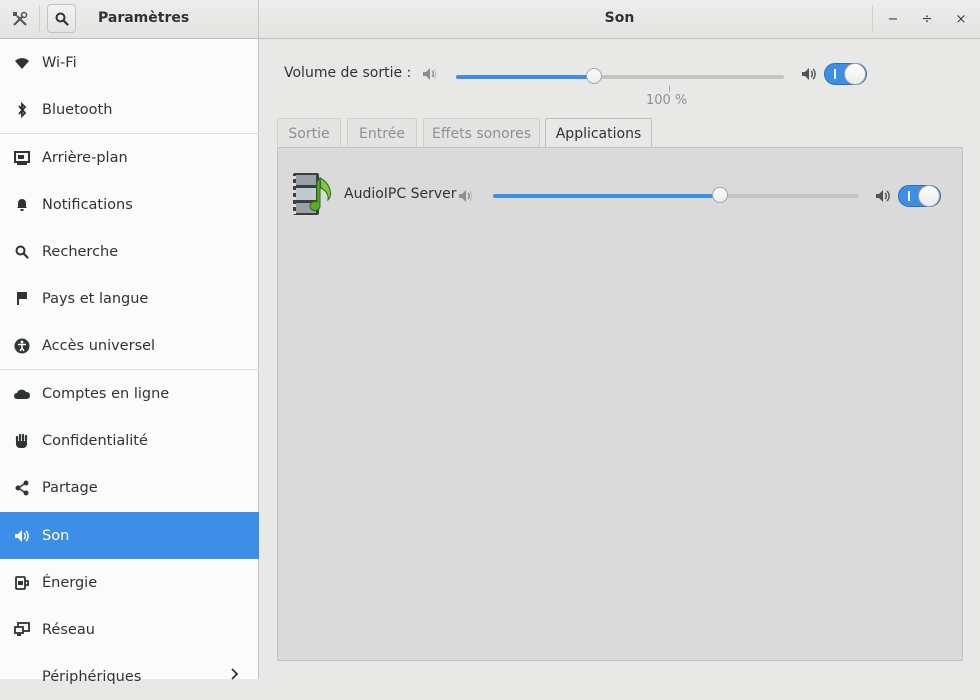 The height and width of the screenshot is (700, 980). Describe the element at coordinates (594, 76) in the screenshot. I see `output-volume-handle` at that location.